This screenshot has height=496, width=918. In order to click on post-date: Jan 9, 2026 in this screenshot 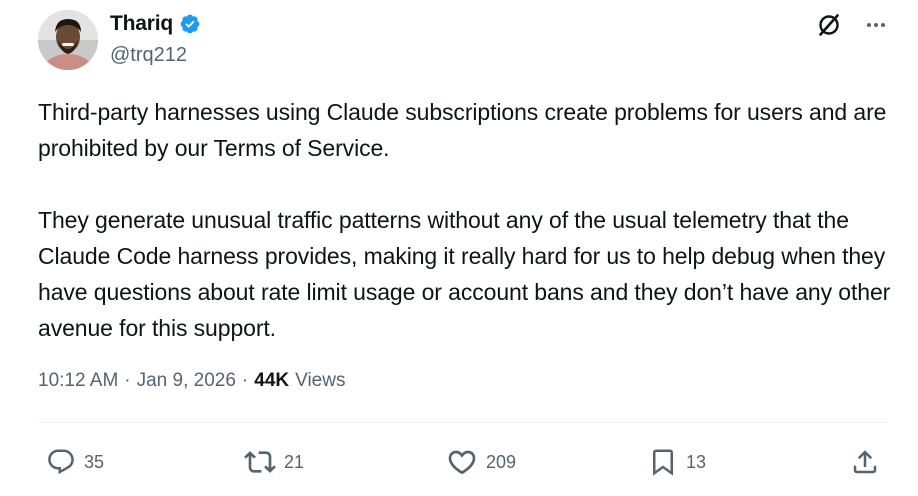, I will do `click(186, 381)`.